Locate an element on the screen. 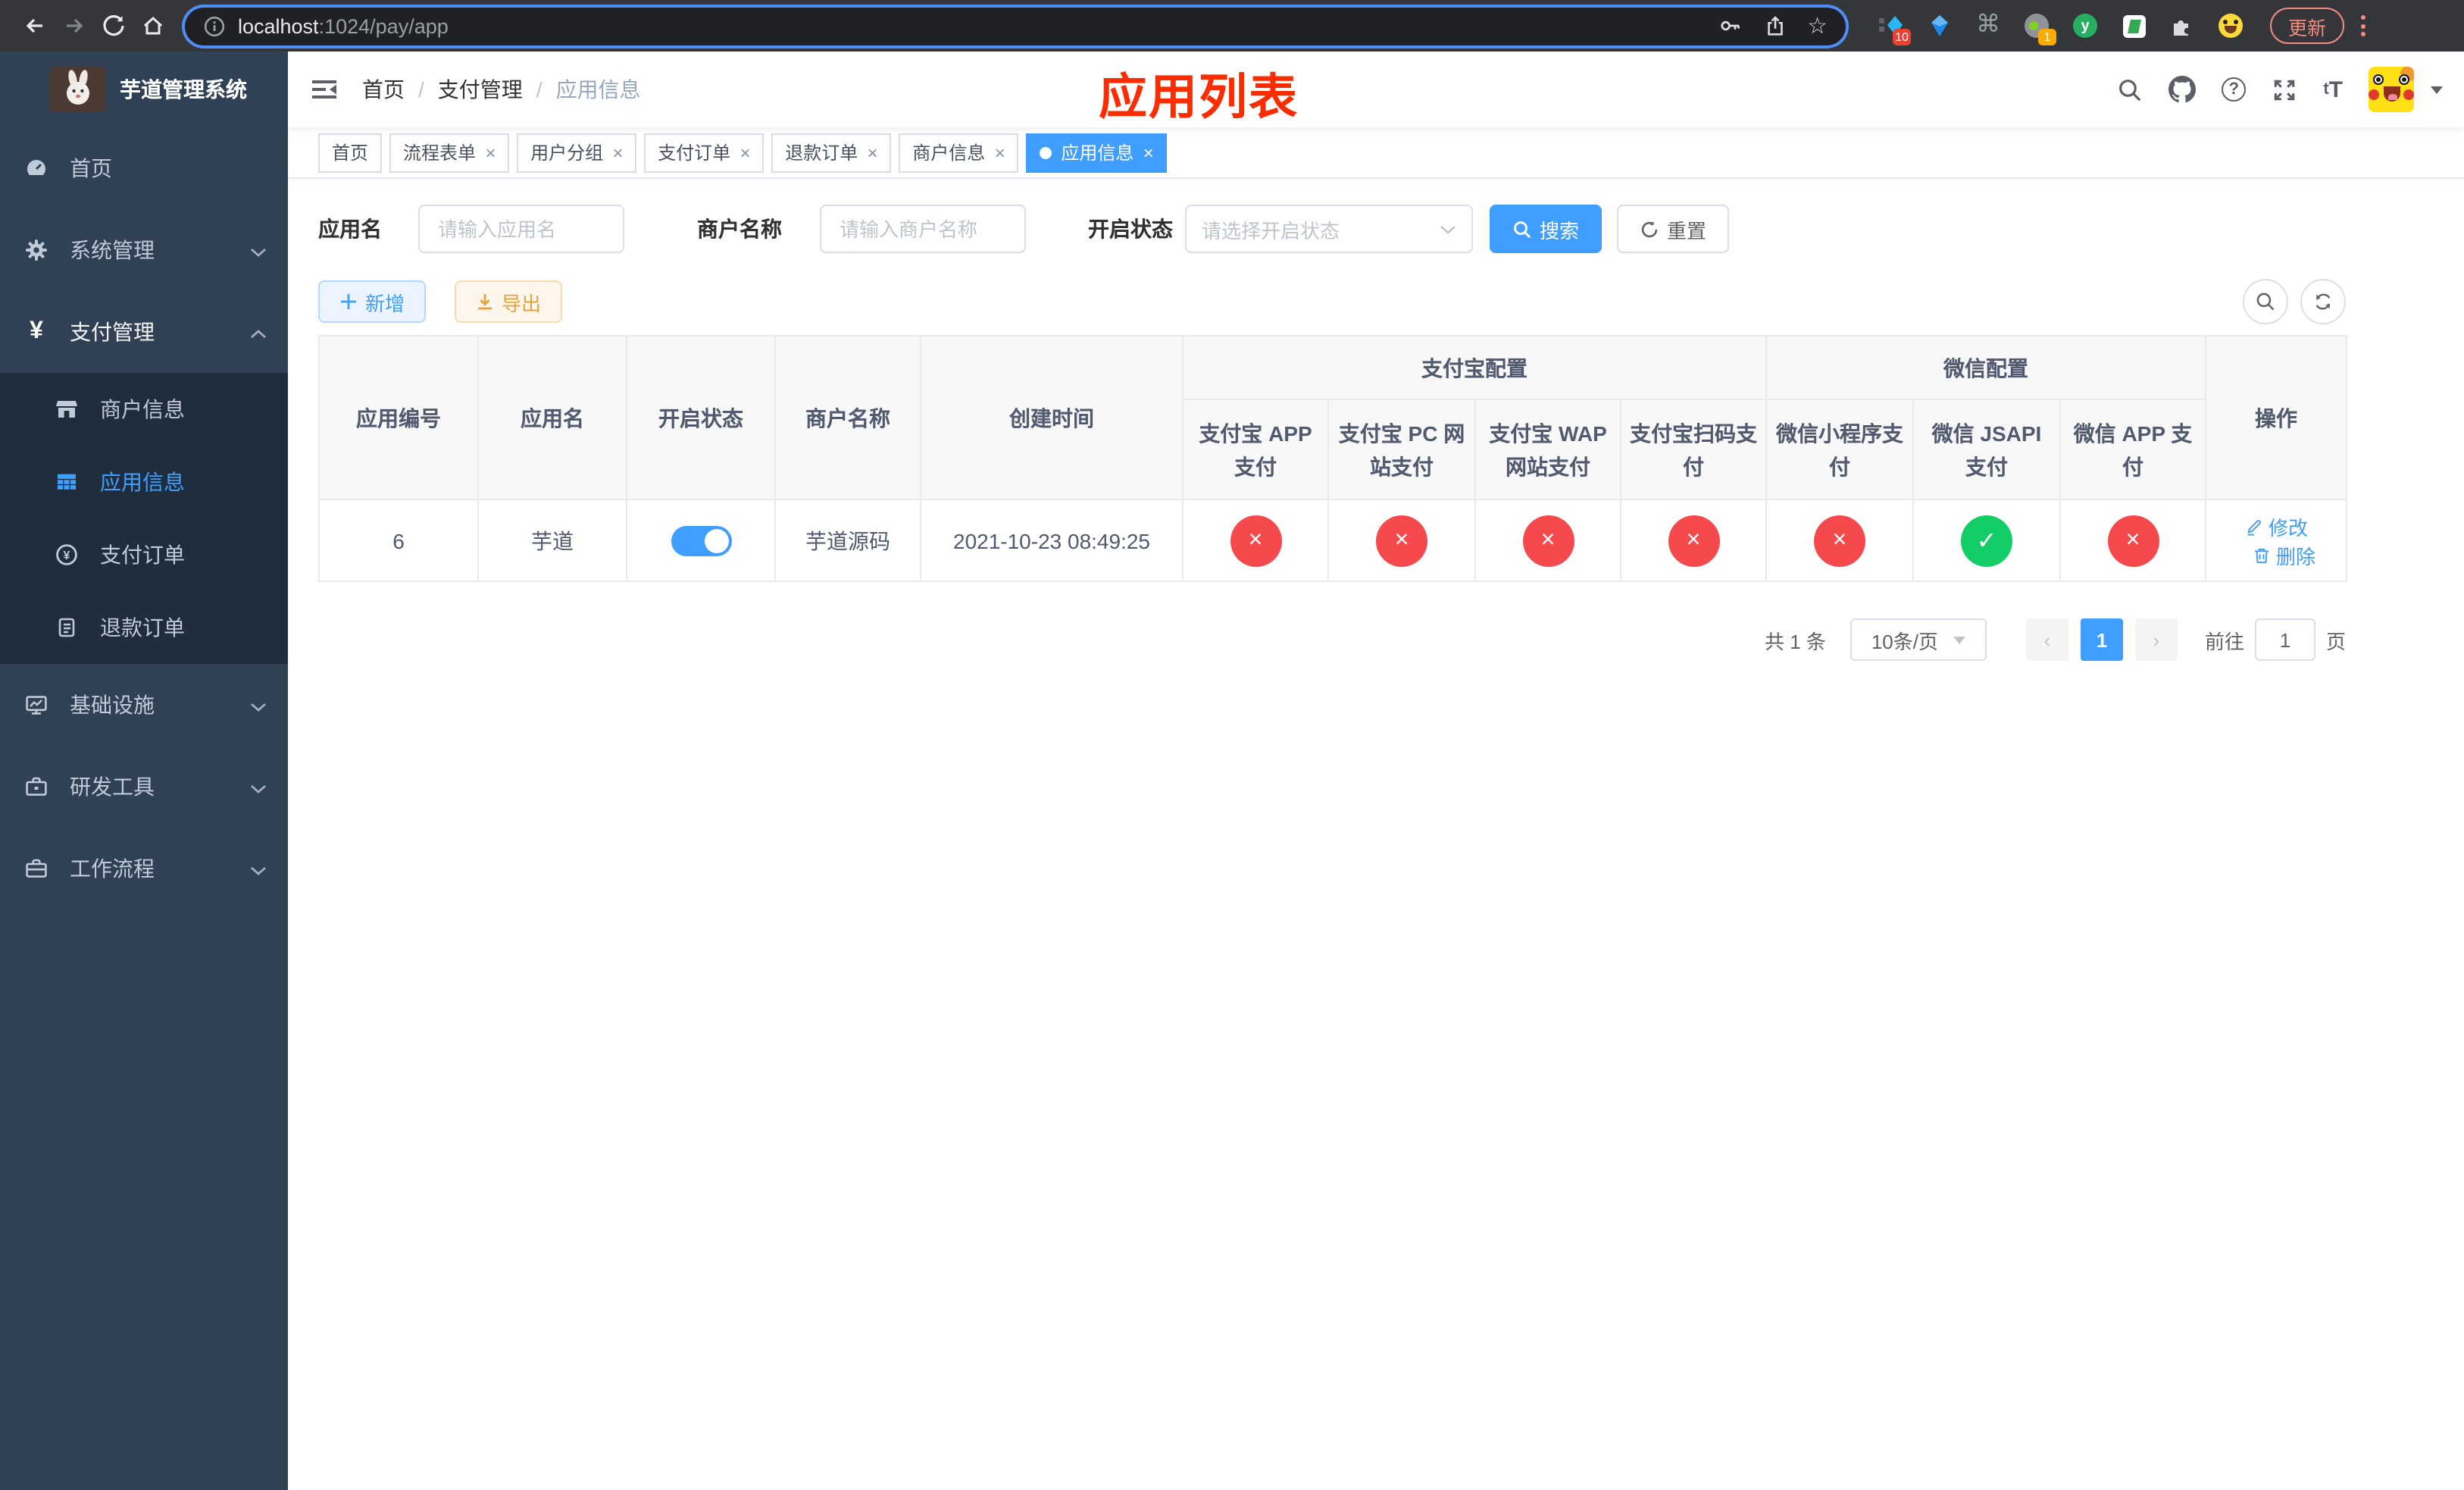  back-button is located at coordinates (35, 26).